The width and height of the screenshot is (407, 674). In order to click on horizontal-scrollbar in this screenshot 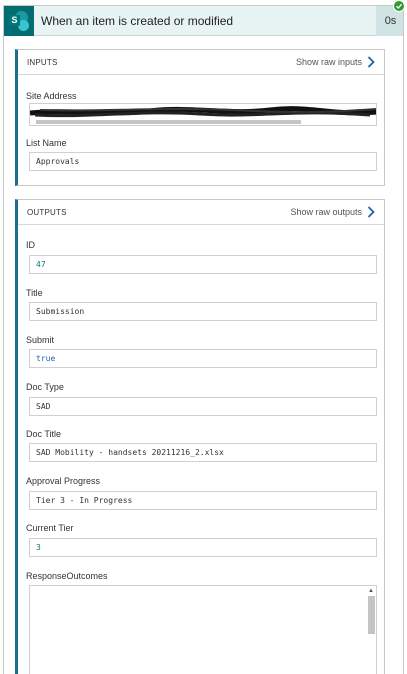, I will do `click(168, 122)`.